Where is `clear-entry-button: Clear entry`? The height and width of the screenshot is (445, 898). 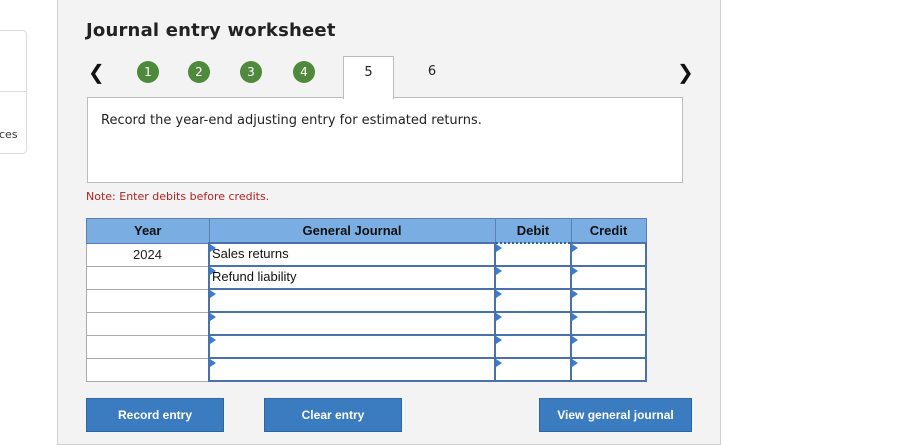
clear-entry-button: Clear entry is located at coordinates (333, 415).